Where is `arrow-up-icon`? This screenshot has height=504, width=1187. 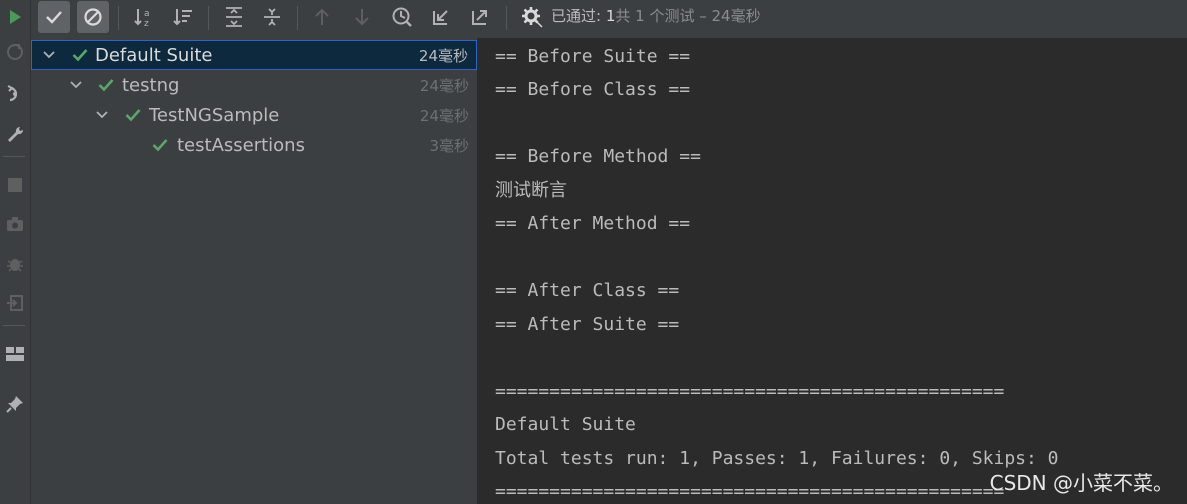 arrow-up-icon is located at coordinates (322, 16).